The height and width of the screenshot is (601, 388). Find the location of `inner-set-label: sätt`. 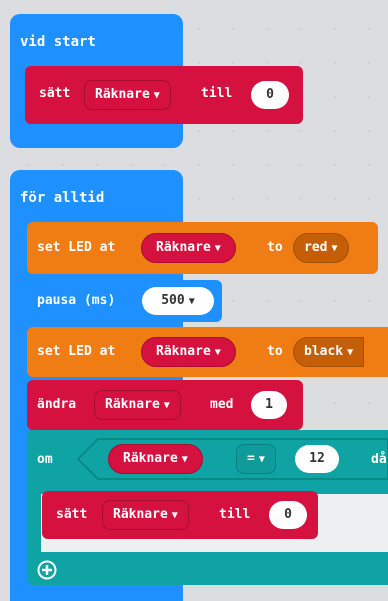

inner-set-label: sätt is located at coordinates (72, 514).